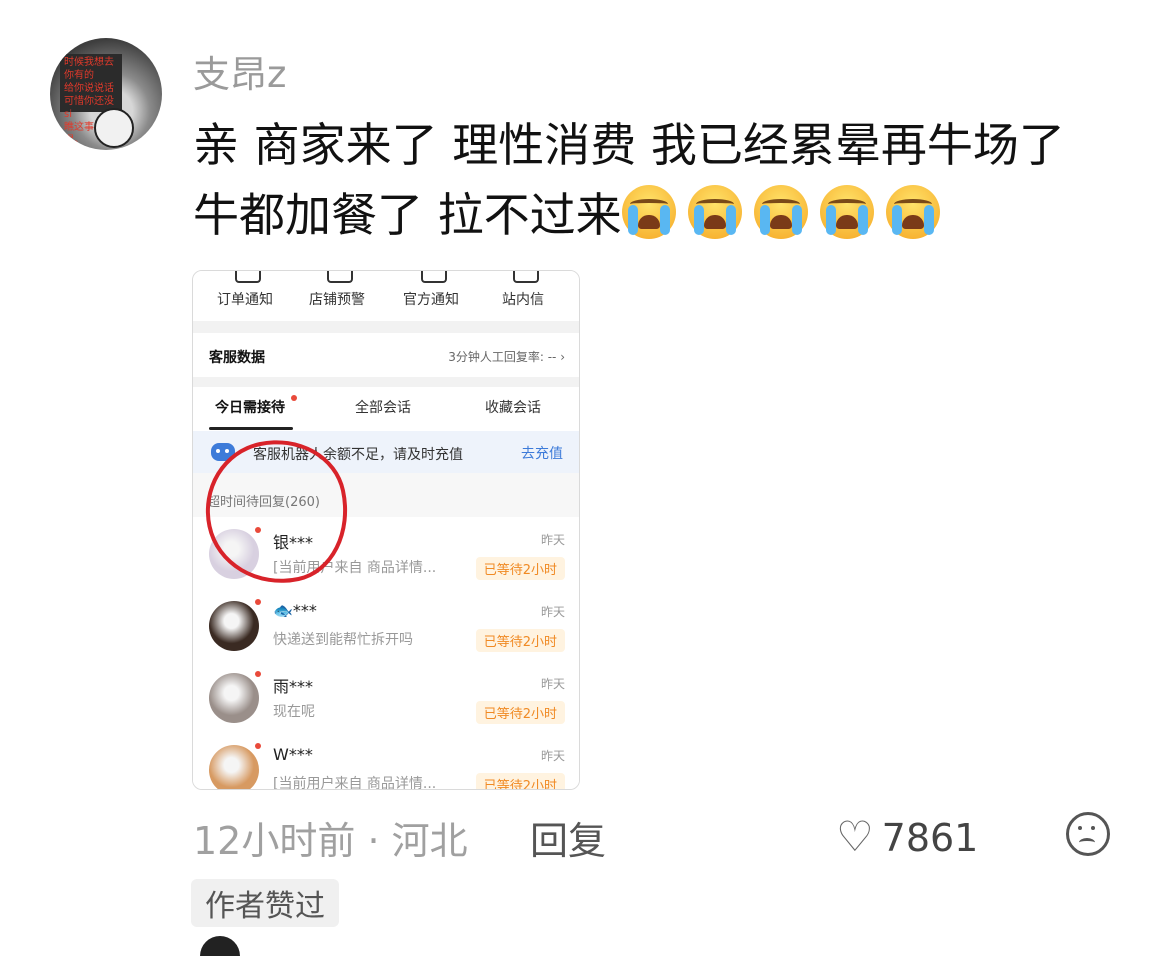  What do you see at coordinates (293, 686) in the screenshot?
I see `chat-name: 雨***` at bounding box center [293, 686].